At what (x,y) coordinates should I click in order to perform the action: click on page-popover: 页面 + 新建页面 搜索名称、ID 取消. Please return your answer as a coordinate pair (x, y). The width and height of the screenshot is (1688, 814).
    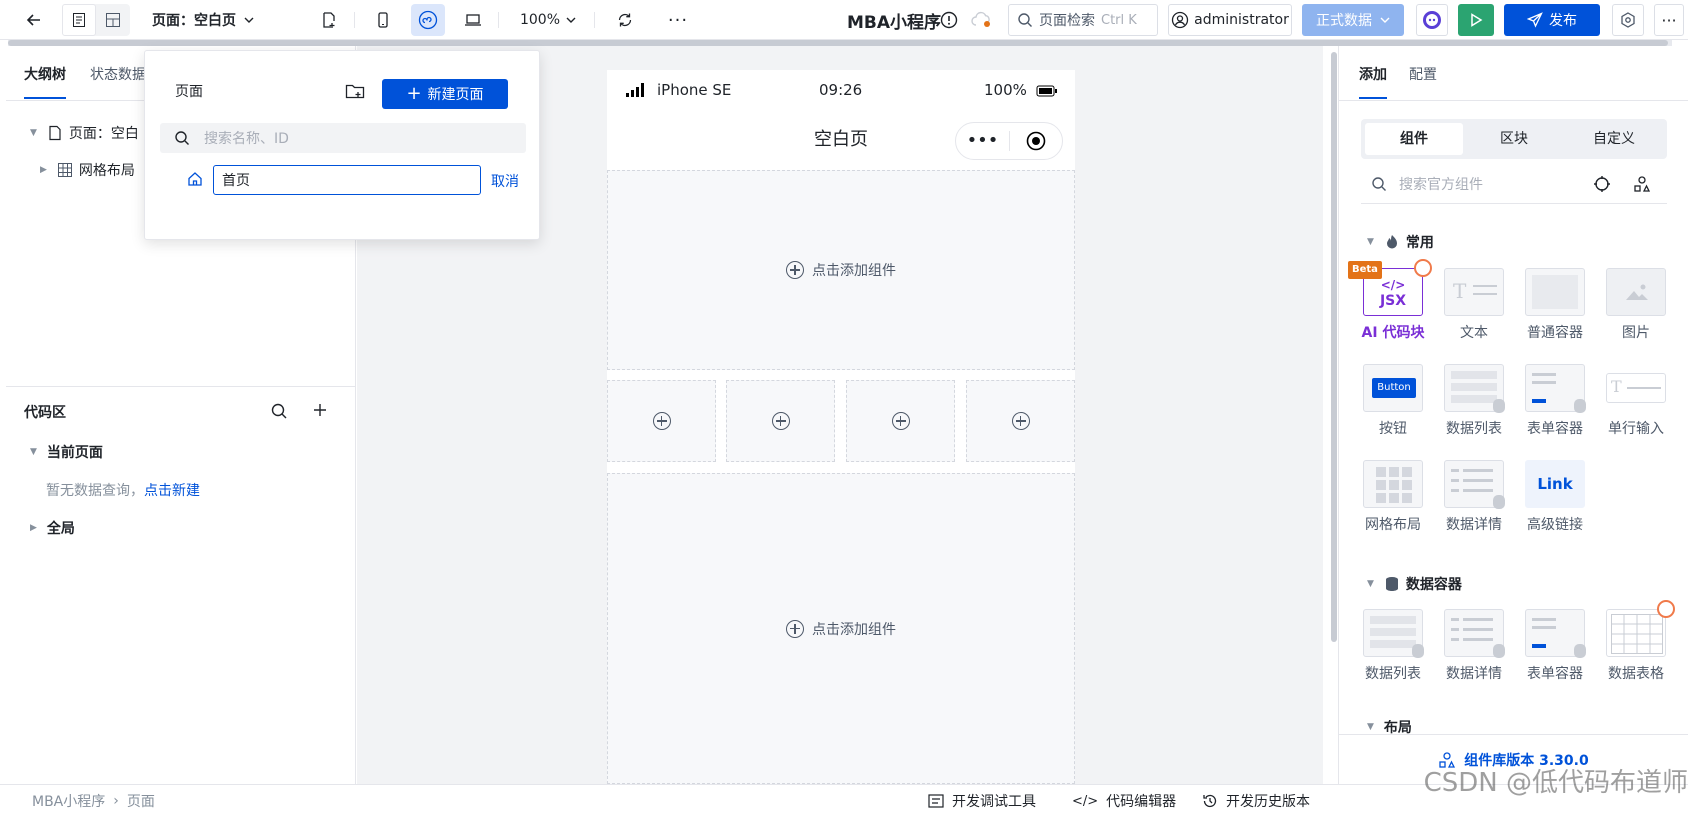
    Looking at the image, I should click on (342, 145).